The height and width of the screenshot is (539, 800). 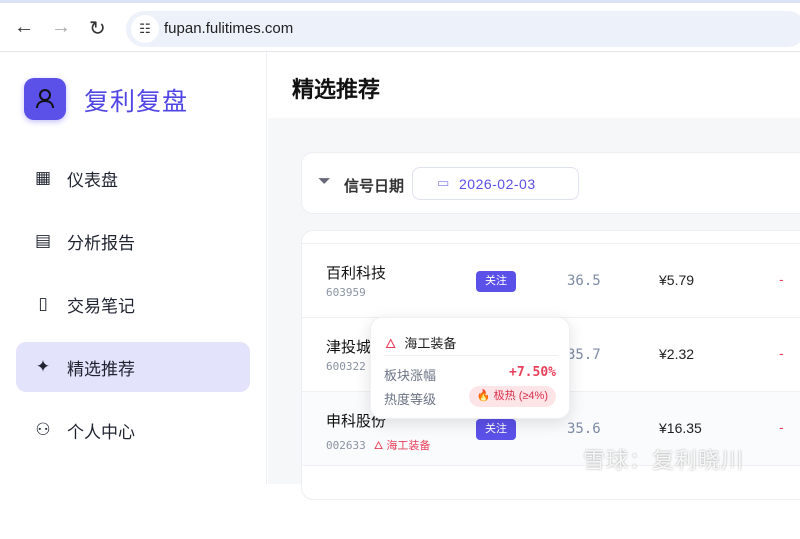 I want to click on price: ¥5.79, so click(x=677, y=280).